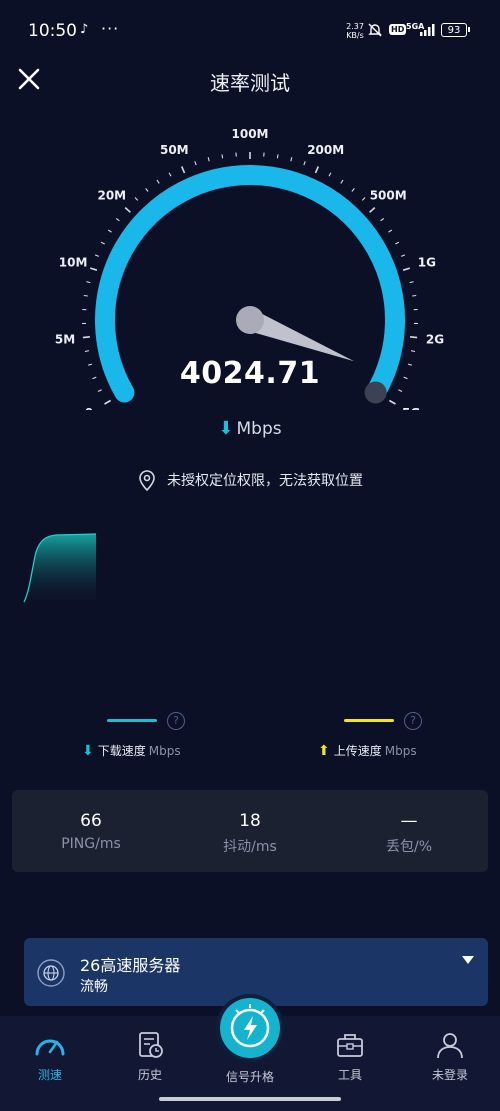 The image size is (500, 1111). What do you see at coordinates (89, 408) in the screenshot?
I see `gauge-tick-label: 0` at bounding box center [89, 408].